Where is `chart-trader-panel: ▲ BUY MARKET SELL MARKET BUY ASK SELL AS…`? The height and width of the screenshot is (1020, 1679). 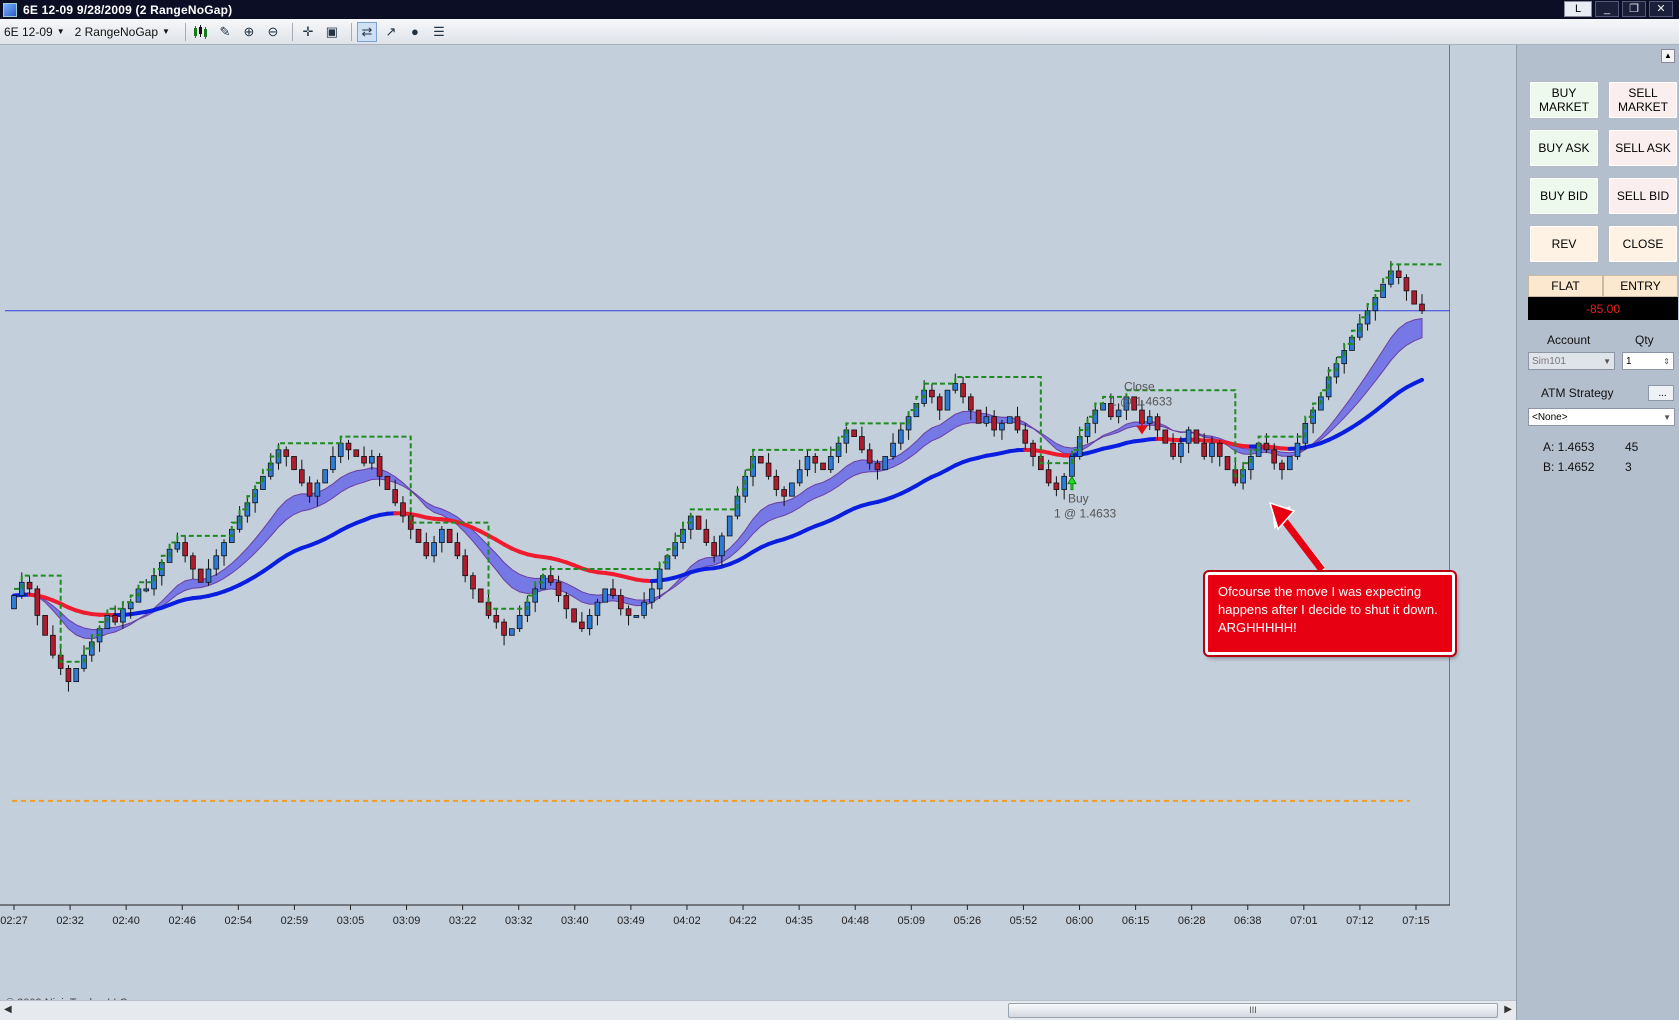
chart-trader-panel: ▲ BUY MARKET SELL MARKET BUY ASK SELL AS… is located at coordinates (1597, 532).